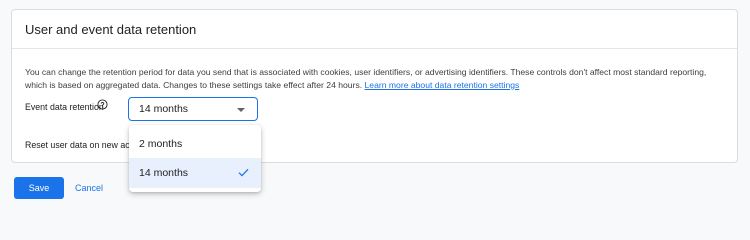 This screenshot has width=750, height=240. Describe the element at coordinates (442, 85) in the screenshot. I see `learn-more-link: Learn more about data retention settings` at that location.